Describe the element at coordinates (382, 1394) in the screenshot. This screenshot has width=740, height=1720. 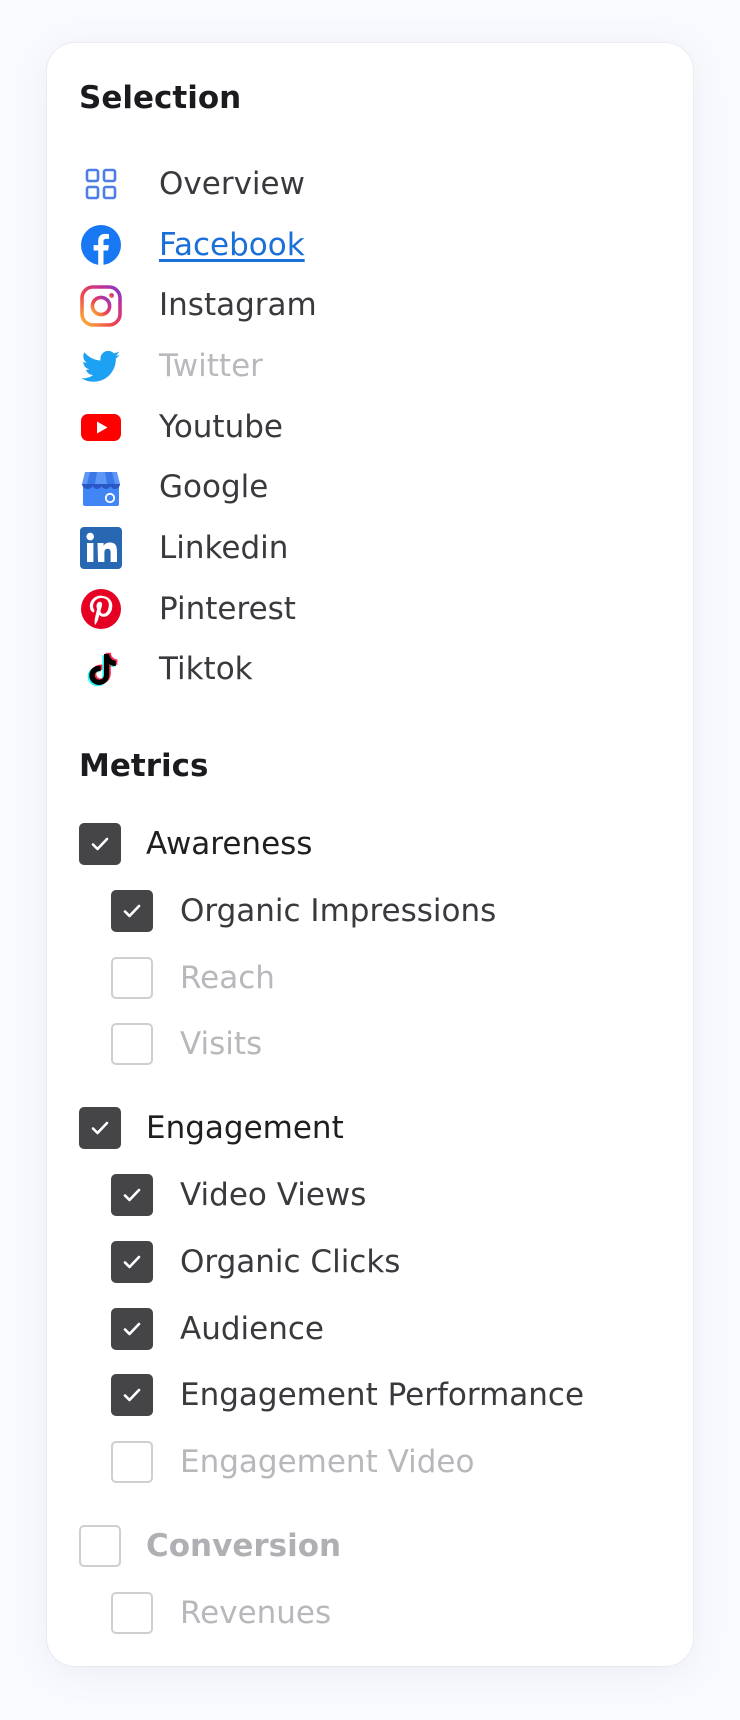
I see `metric-label: Engagement Performance` at that location.